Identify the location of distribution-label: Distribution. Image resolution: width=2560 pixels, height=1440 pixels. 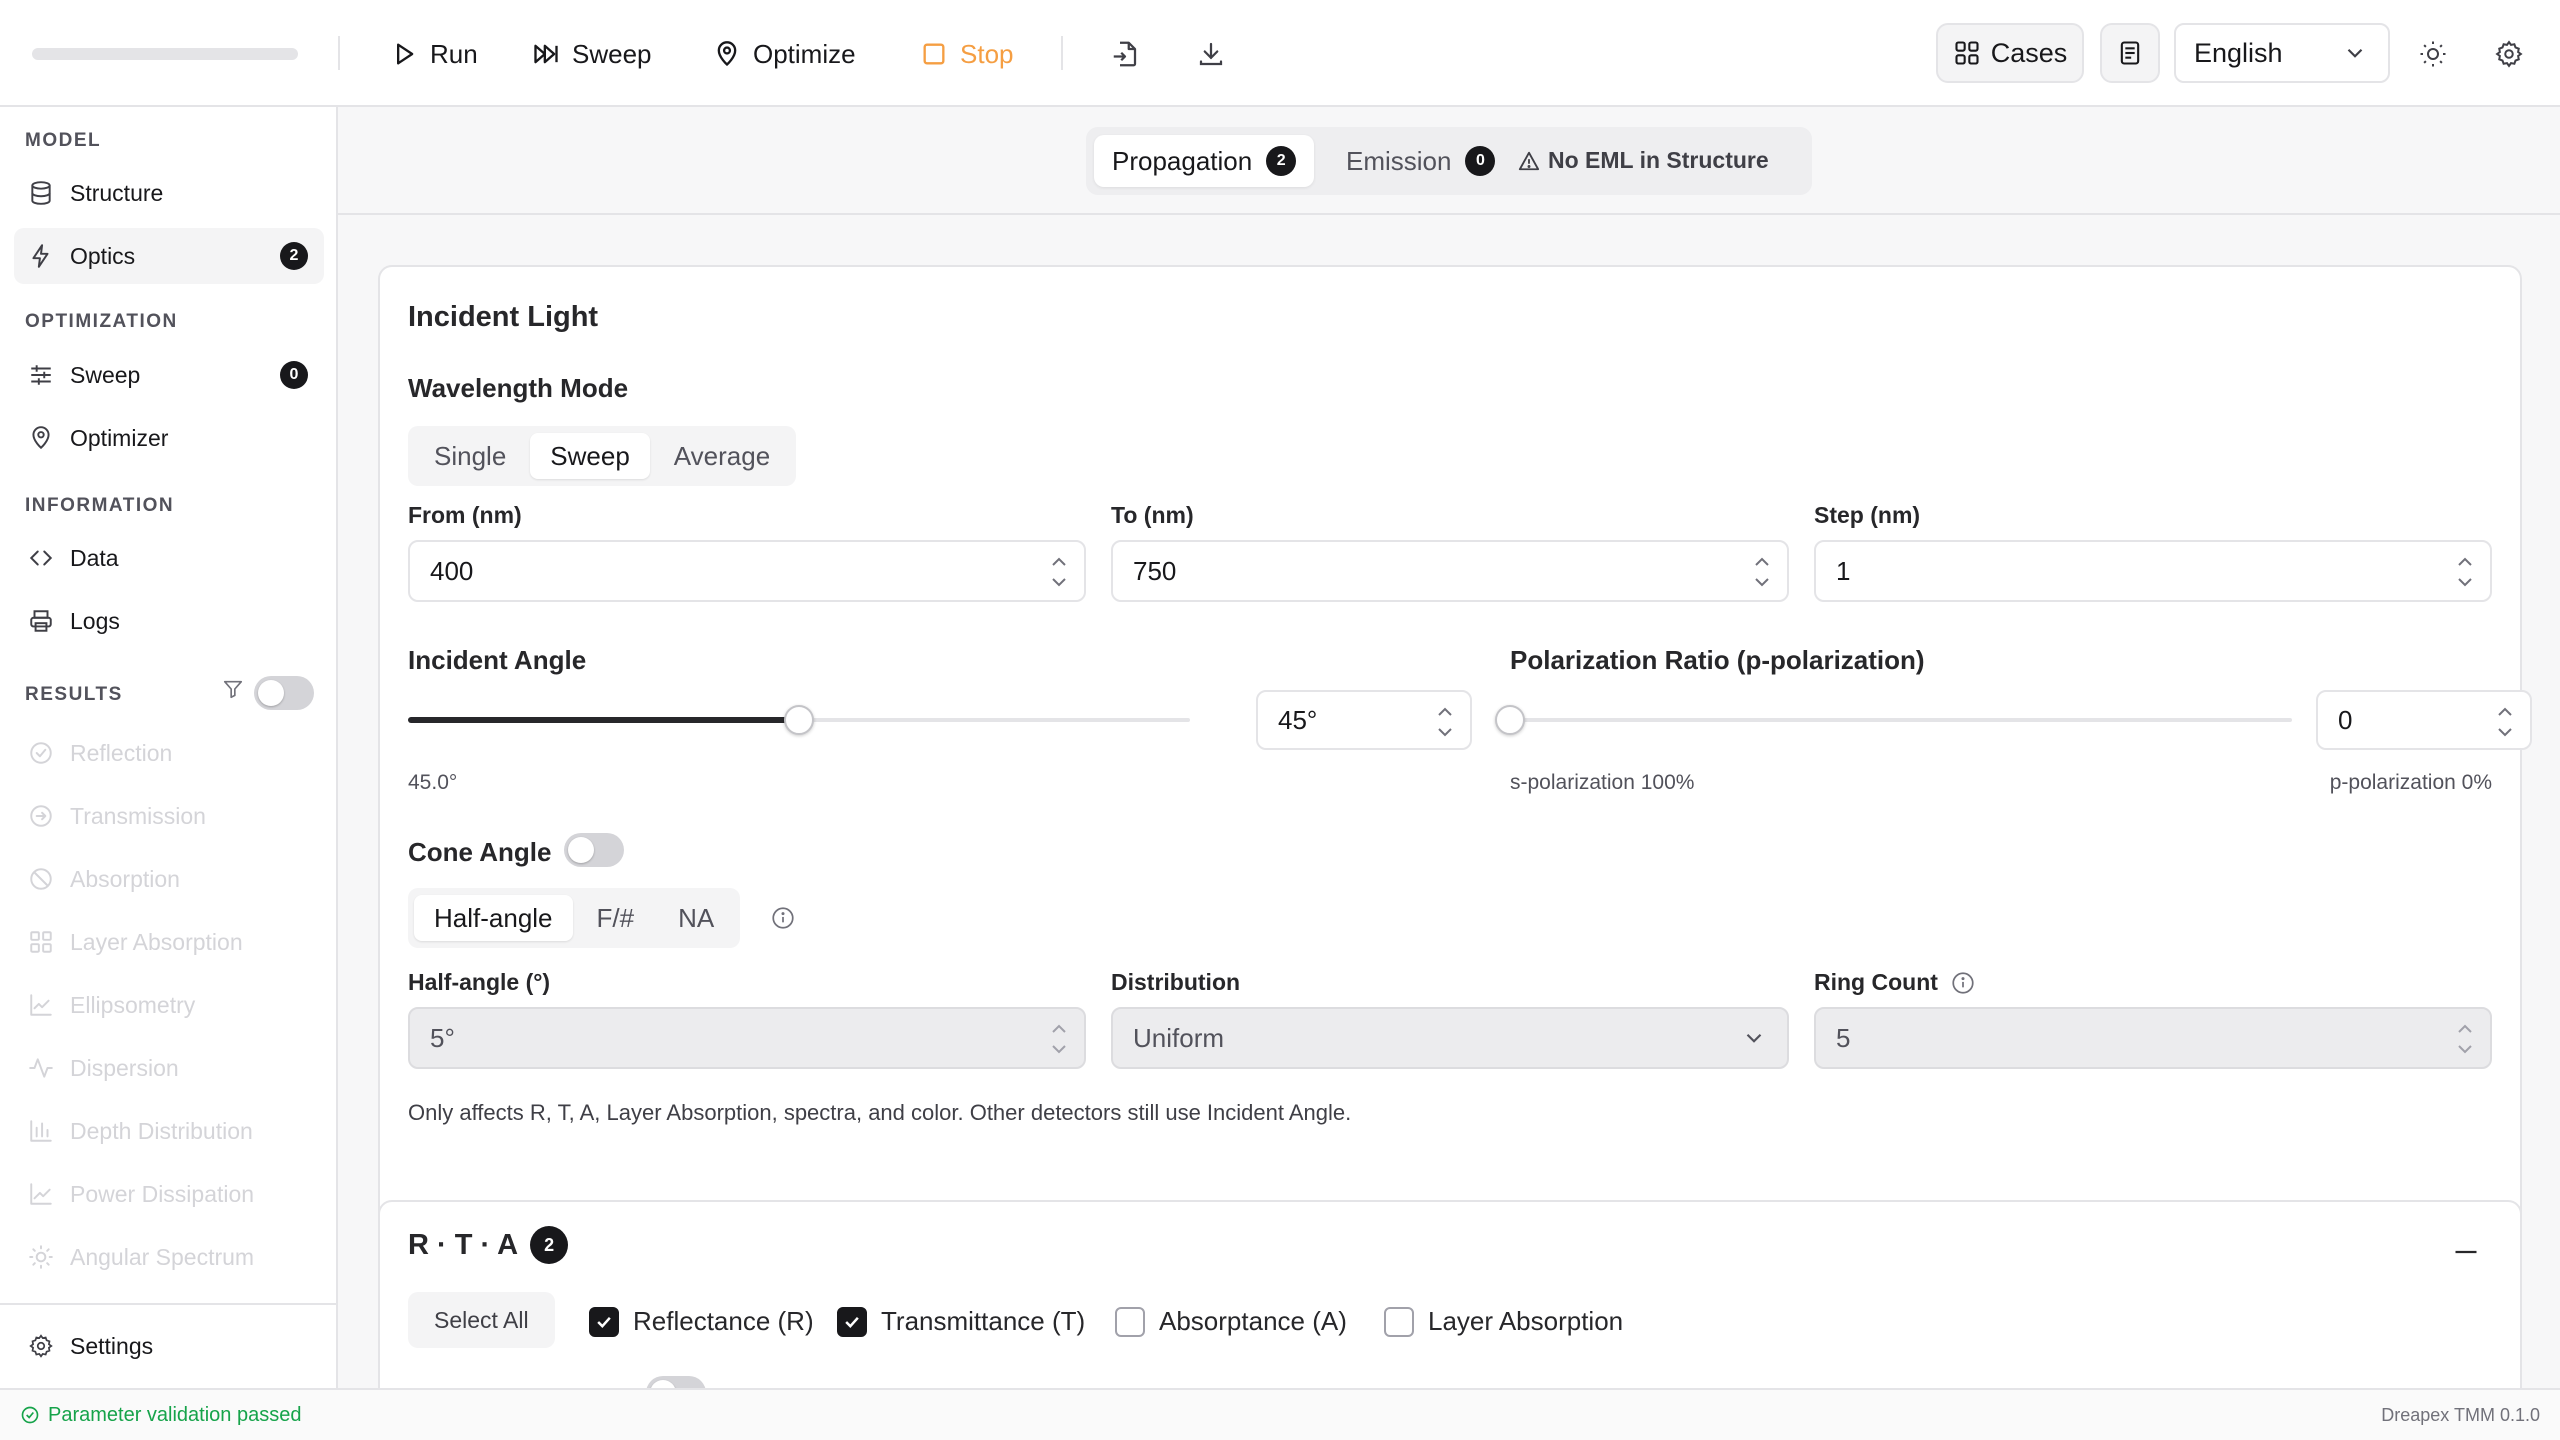
(1176, 982).